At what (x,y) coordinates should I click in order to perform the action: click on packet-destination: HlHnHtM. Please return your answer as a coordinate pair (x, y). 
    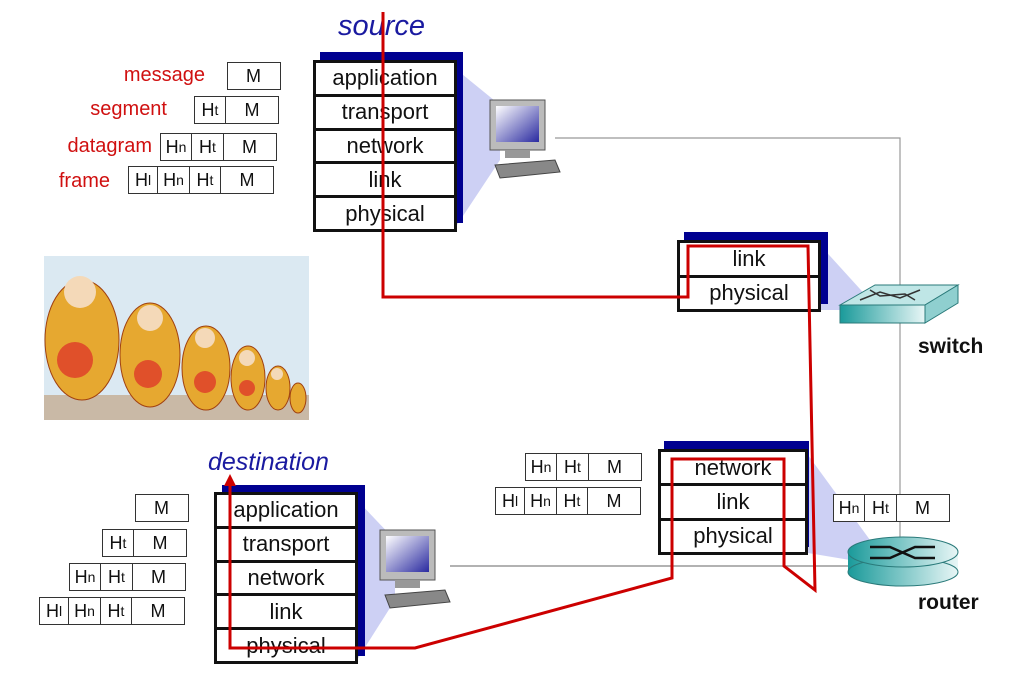
    Looking at the image, I should click on (111, 611).